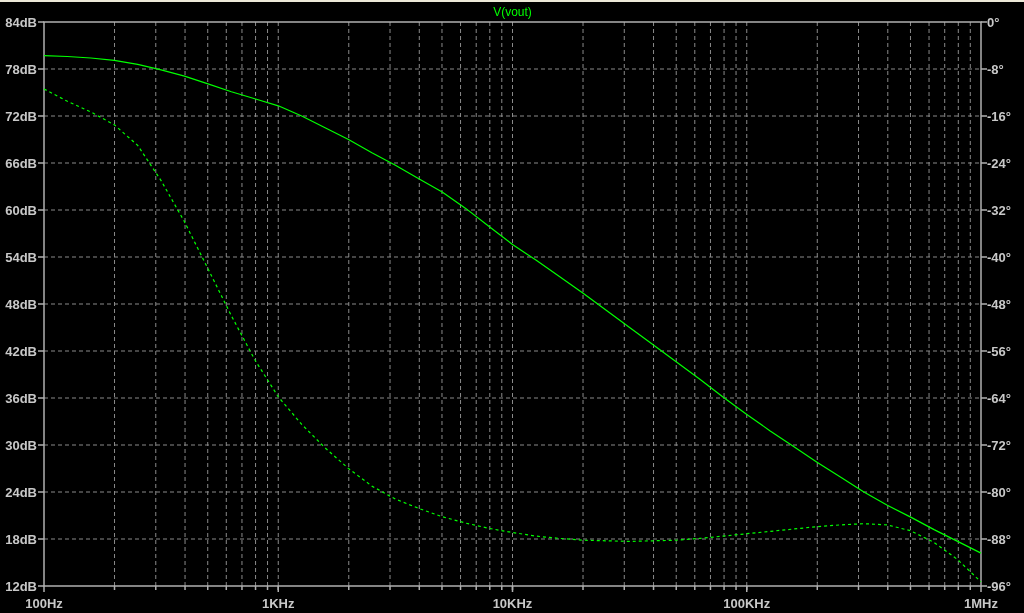  I want to click on x-axis-label: 100KHz, so click(747, 603).